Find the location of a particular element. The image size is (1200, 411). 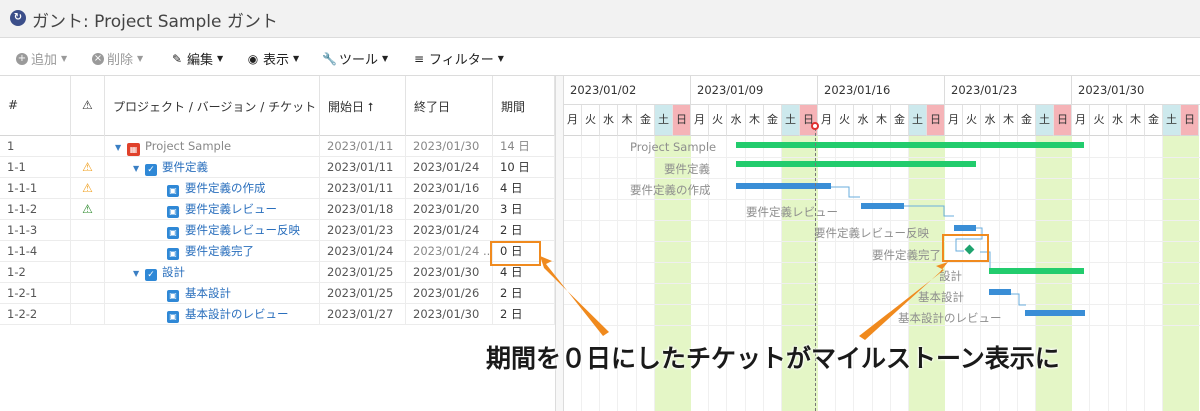

arrow-to-duration is located at coordinates (574, 296).